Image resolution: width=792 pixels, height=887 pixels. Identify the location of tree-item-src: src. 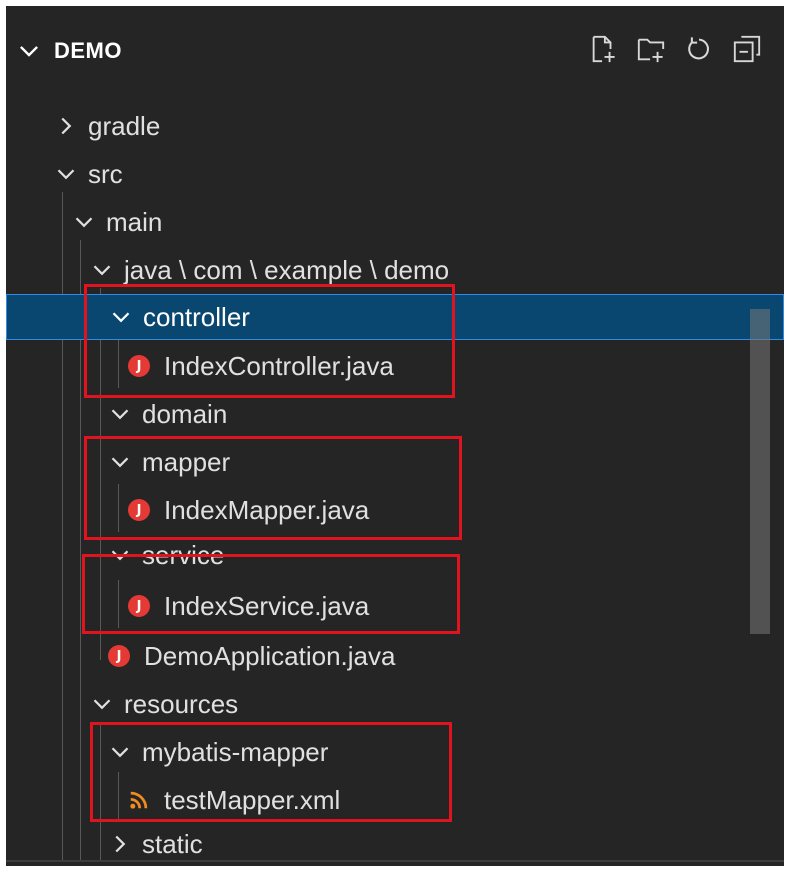
(395, 174).